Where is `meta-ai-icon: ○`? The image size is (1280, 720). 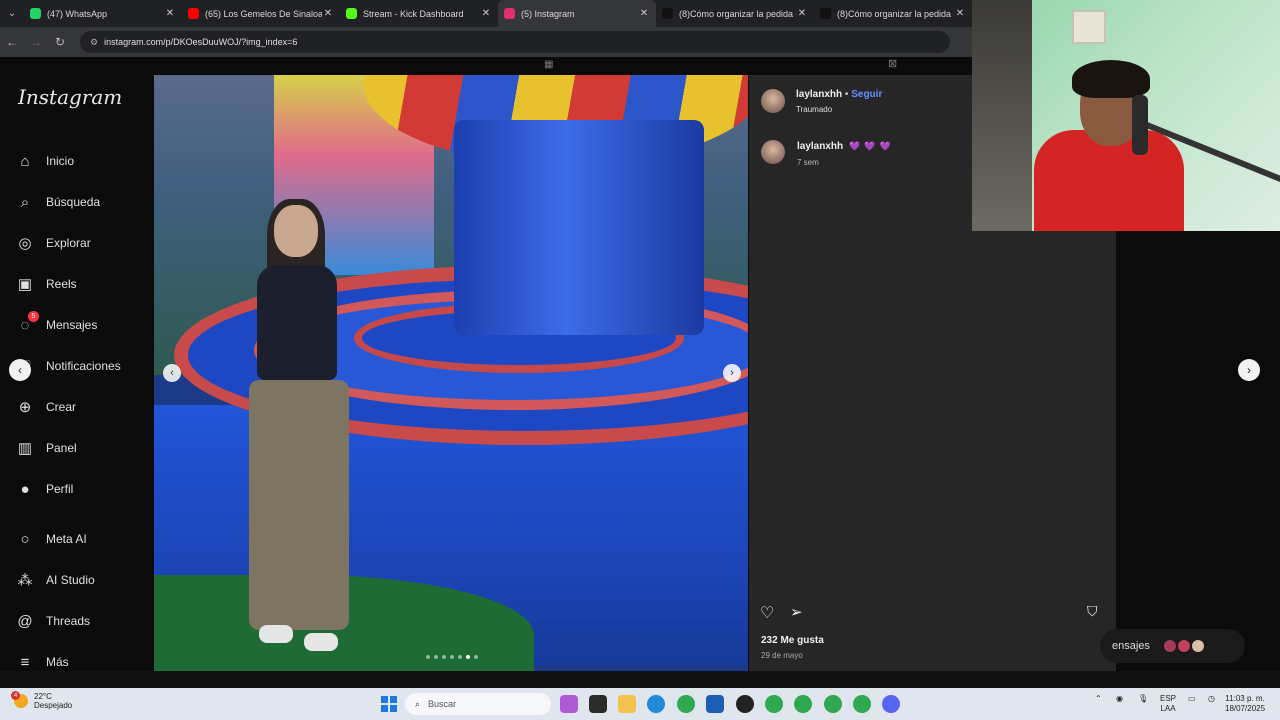
meta-ai-icon: ○ is located at coordinates (25, 539).